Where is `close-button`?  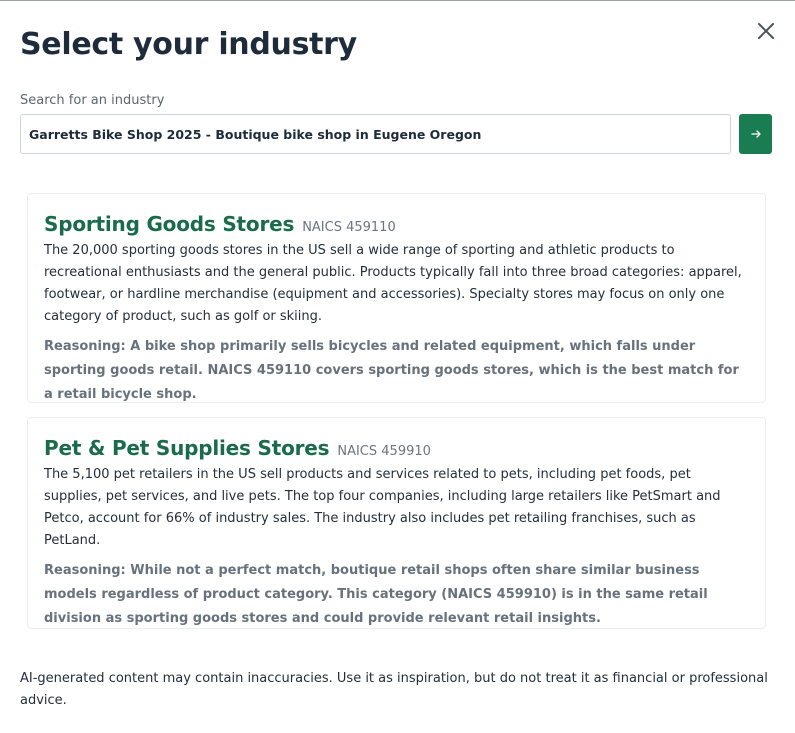 close-button is located at coordinates (766, 31).